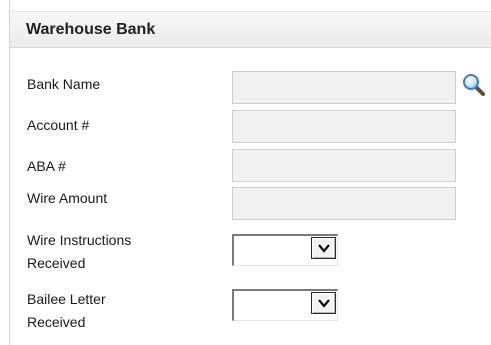 Image resolution: width=491 pixels, height=345 pixels. What do you see at coordinates (323, 248) in the screenshot?
I see `wire-instructions-dropdown-button` at bounding box center [323, 248].